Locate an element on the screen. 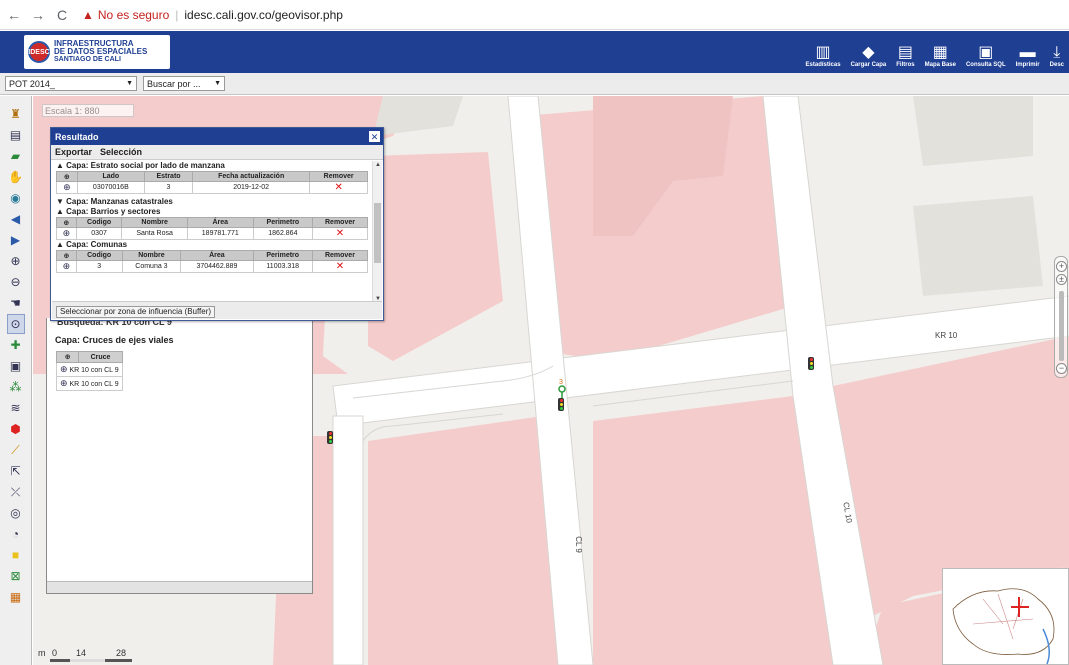 This screenshot has width=1069, height=665. table-row: ⊕ 0307 Santa Rosa 189781.771 1862.864 ✕ is located at coordinates (212, 233).